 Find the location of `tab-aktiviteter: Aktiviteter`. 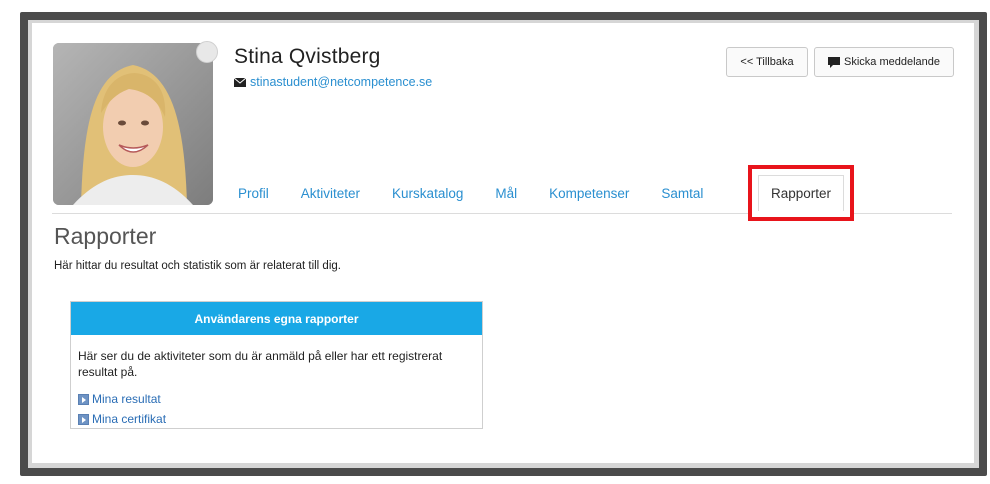

tab-aktiviteter: Aktiviteter is located at coordinates (330, 193).